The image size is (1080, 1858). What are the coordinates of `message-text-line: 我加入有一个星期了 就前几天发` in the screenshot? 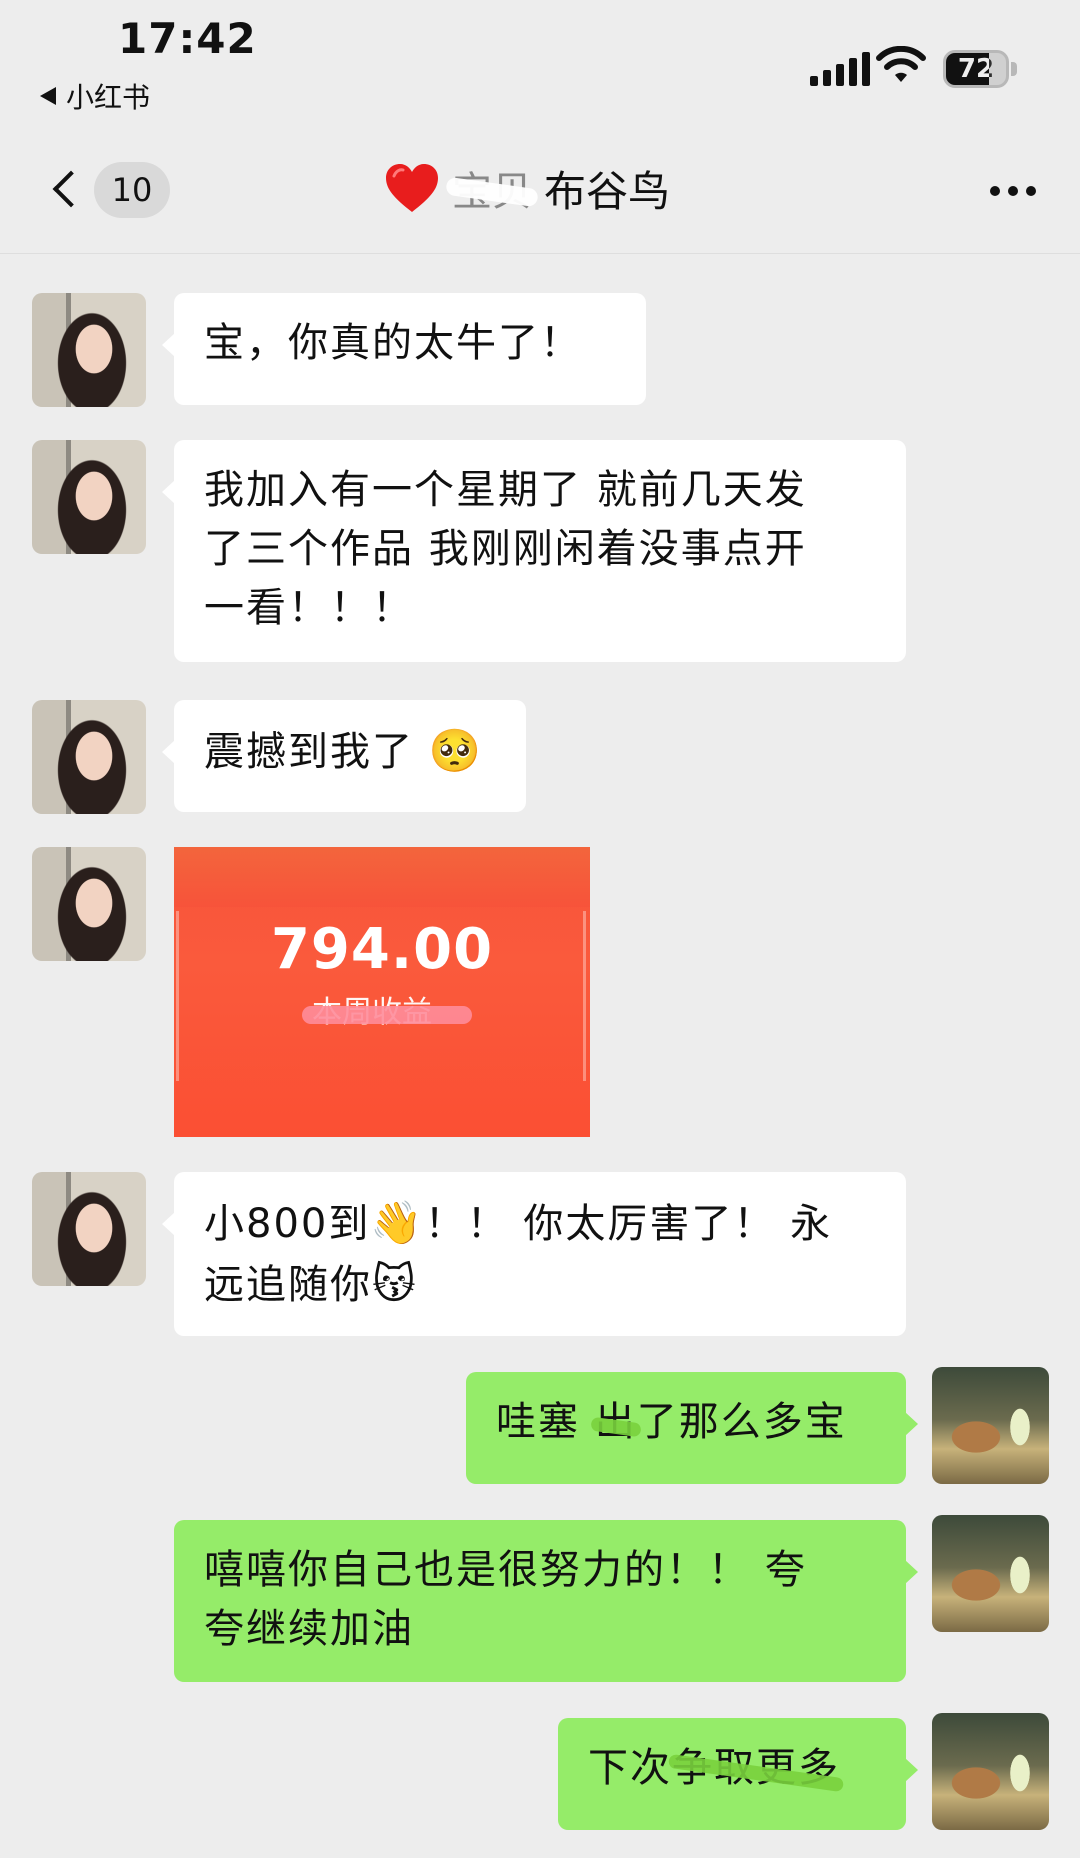 It's located at (505, 490).